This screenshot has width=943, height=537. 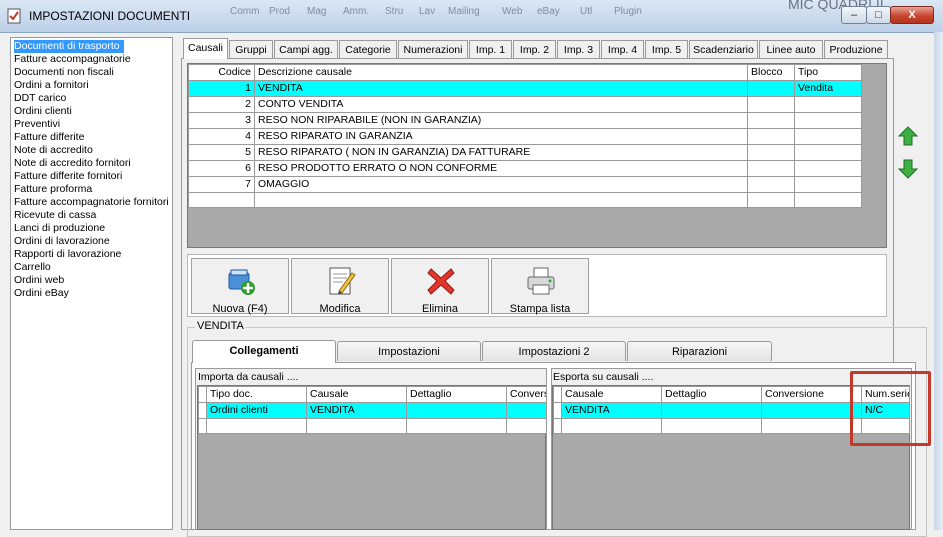 What do you see at coordinates (699, 351) in the screenshot?
I see `subtab-riparazioni: Riparazioni` at bounding box center [699, 351].